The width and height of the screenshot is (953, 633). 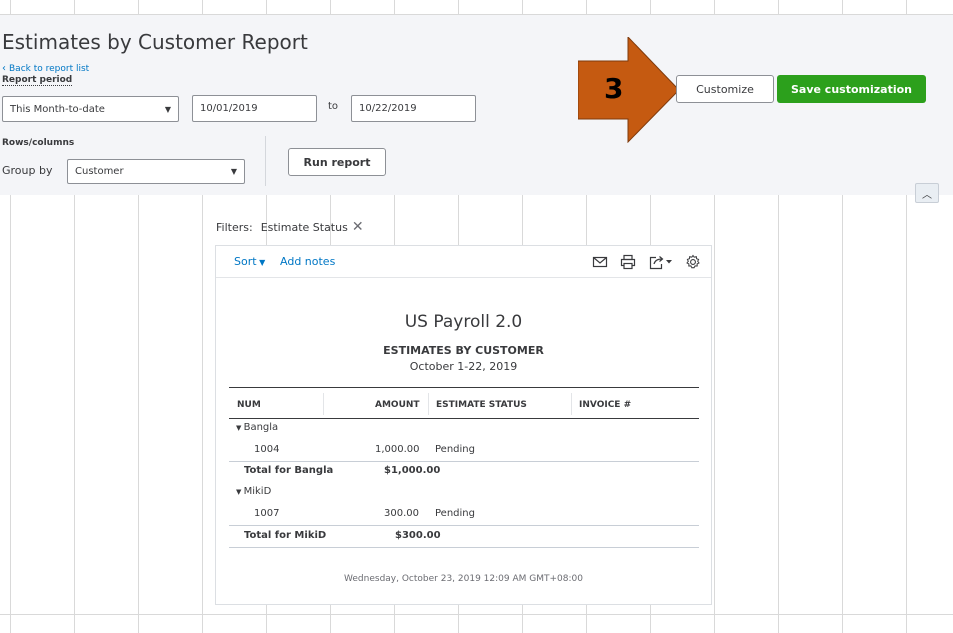 What do you see at coordinates (464, 387) in the screenshot?
I see `table-top-rule` at bounding box center [464, 387].